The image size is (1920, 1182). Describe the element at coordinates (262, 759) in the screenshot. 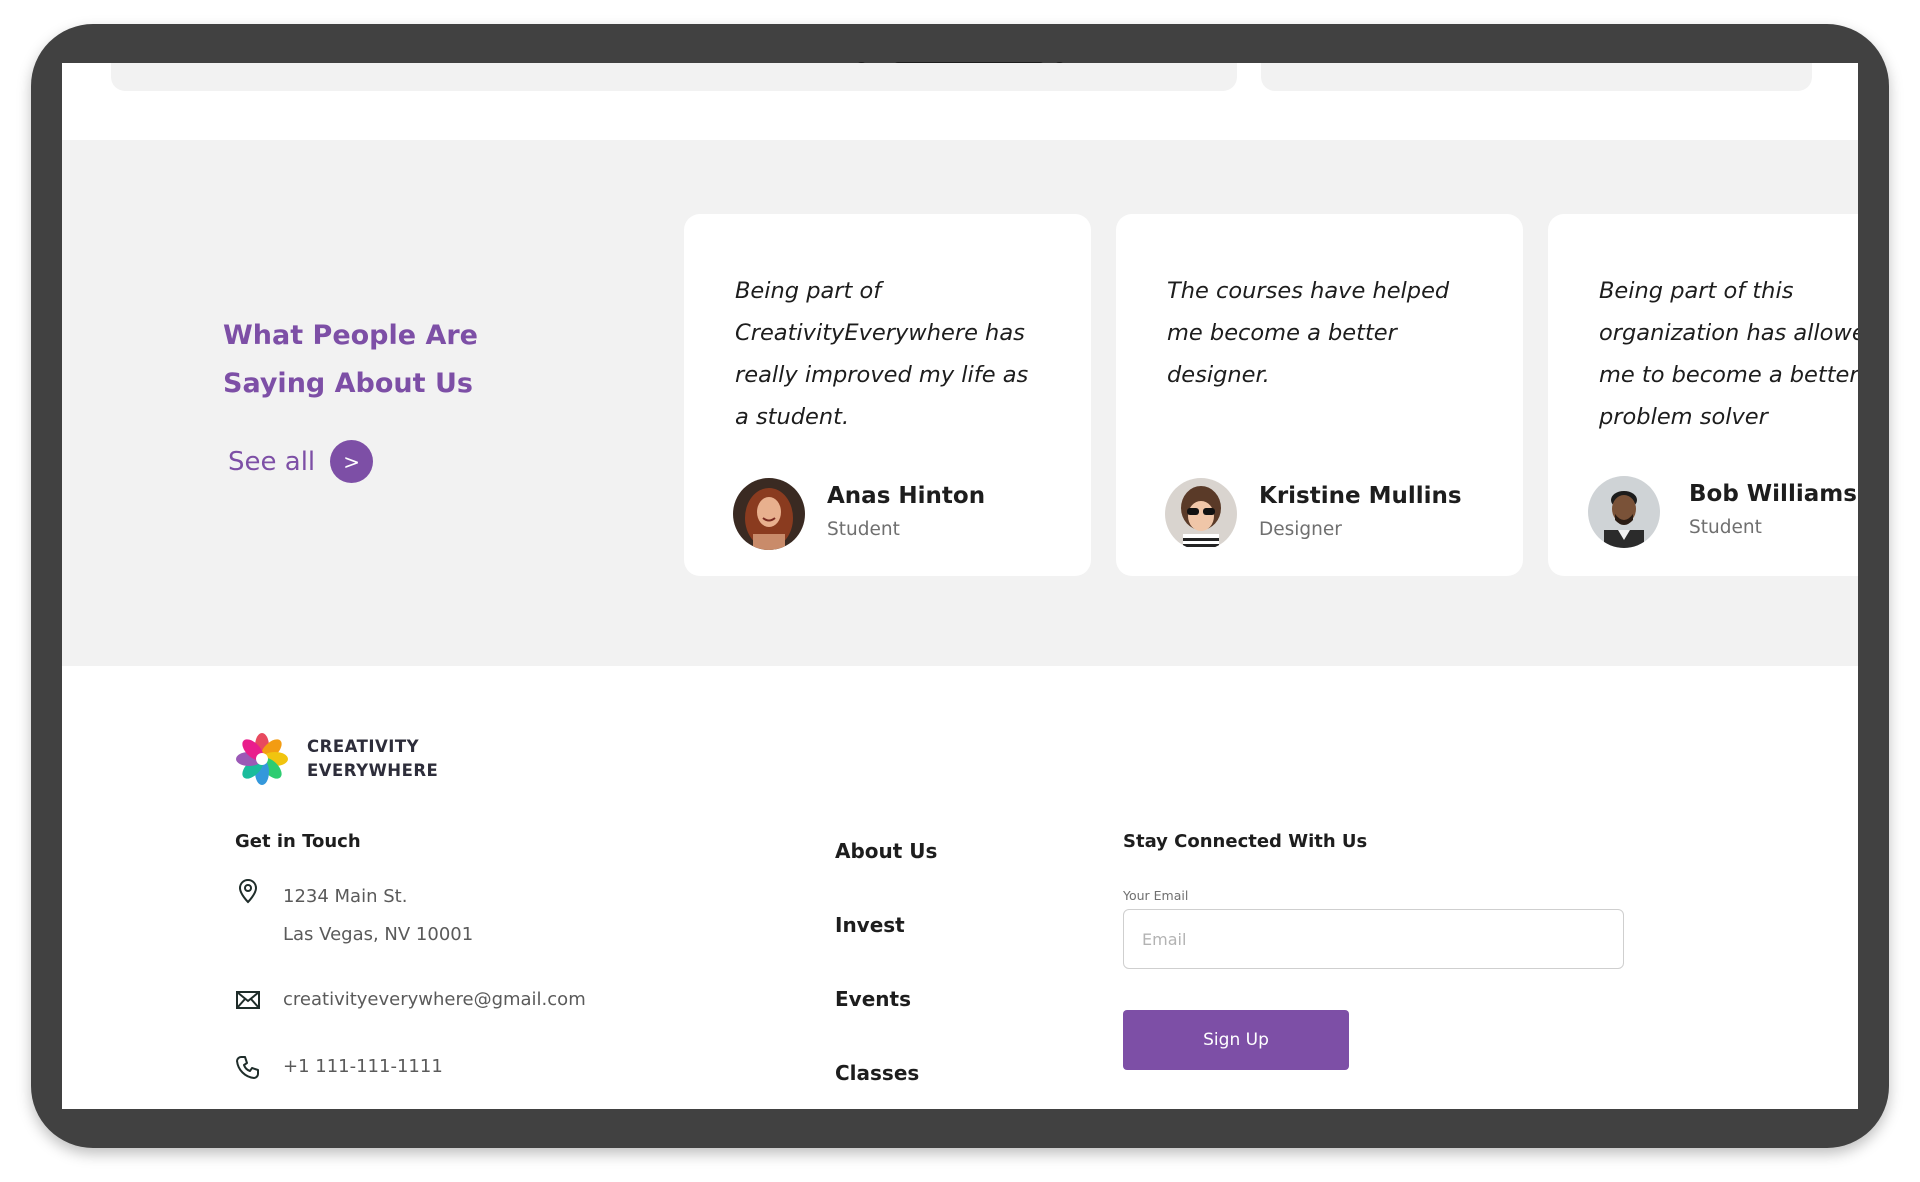

I see `flower-logo-icon` at that location.